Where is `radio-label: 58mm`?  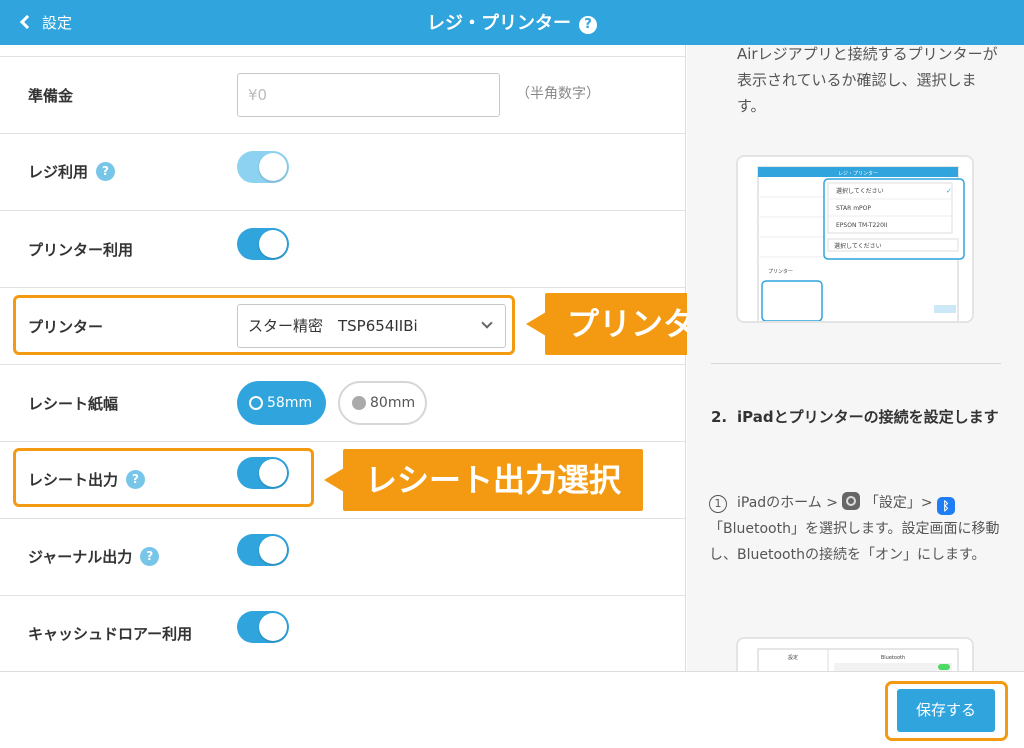 radio-label: 58mm is located at coordinates (290, 403).